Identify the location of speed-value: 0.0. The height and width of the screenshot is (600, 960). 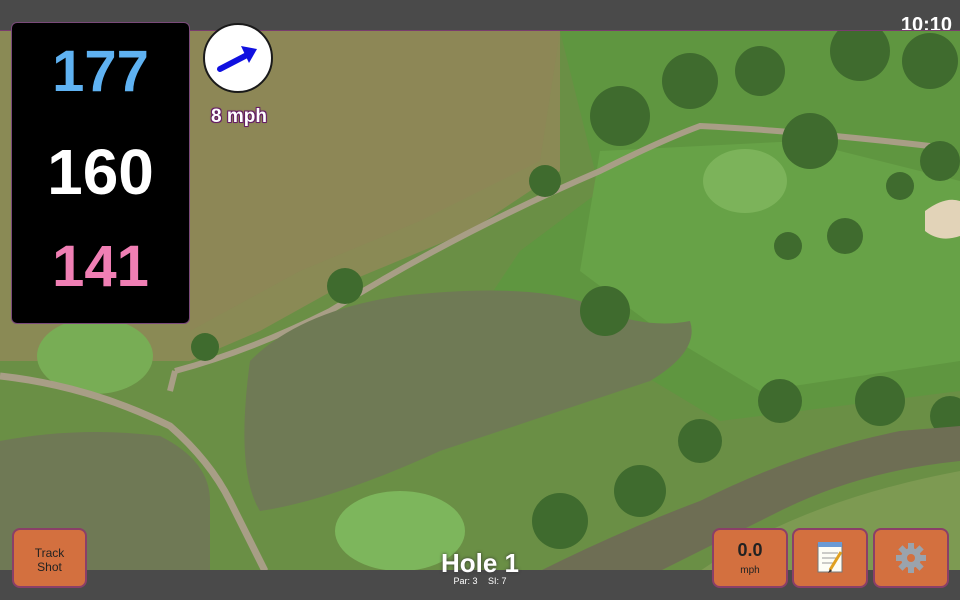
(750, 550).